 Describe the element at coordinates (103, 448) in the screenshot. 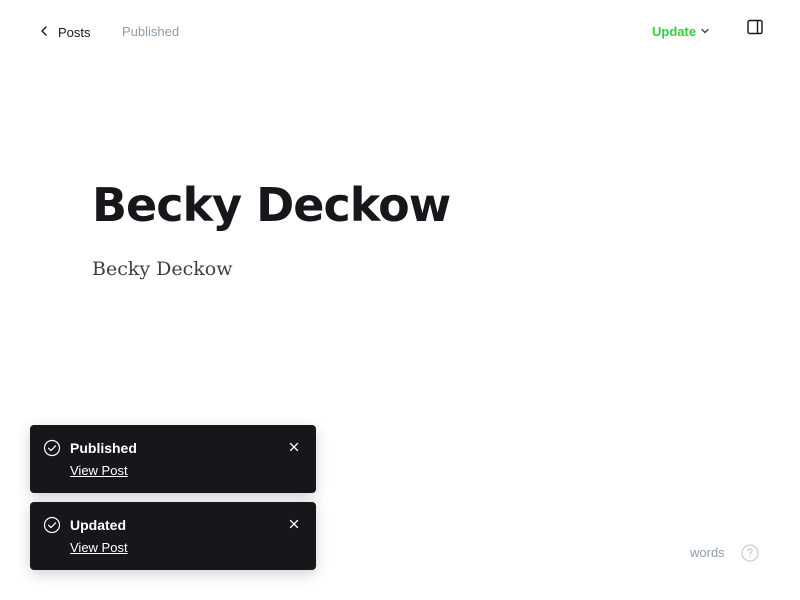

I see `toast-title: Published` at that location.